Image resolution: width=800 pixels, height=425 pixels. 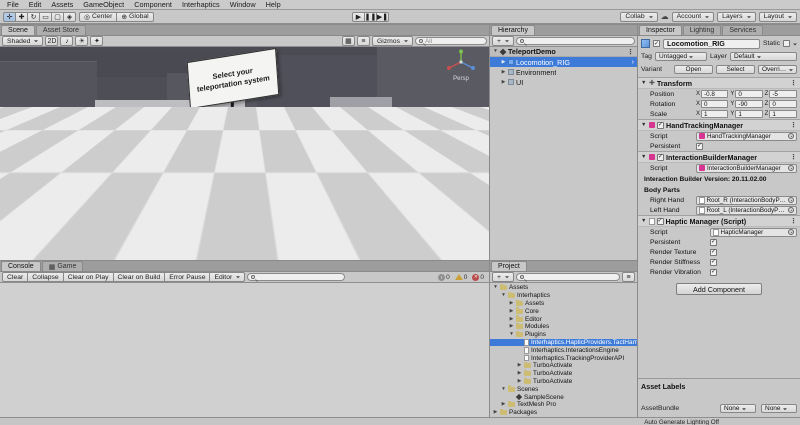 I want to click on scene-grid-toggle: ▦, so click(x=348, y=41).